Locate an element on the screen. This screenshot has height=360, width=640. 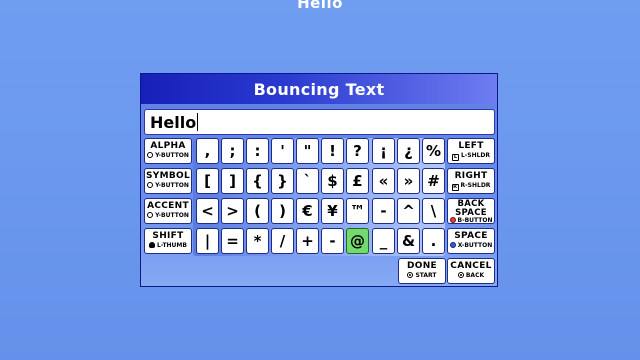
cursor-left-label: LEFT is located at coordinates (471, 146).